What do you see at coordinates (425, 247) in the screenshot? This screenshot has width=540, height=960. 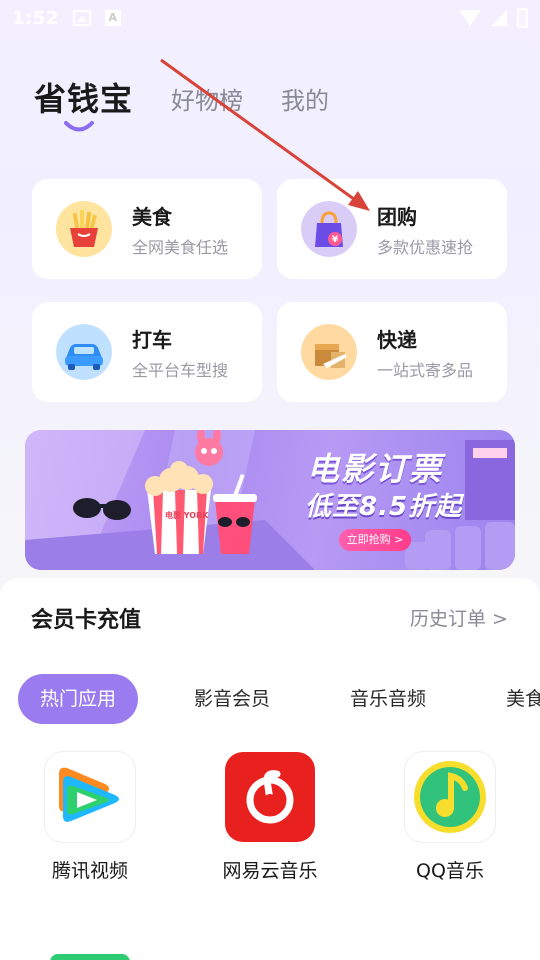 I see `service-subtitle: 多款优惠速抢` at bounding box center [425, 247].